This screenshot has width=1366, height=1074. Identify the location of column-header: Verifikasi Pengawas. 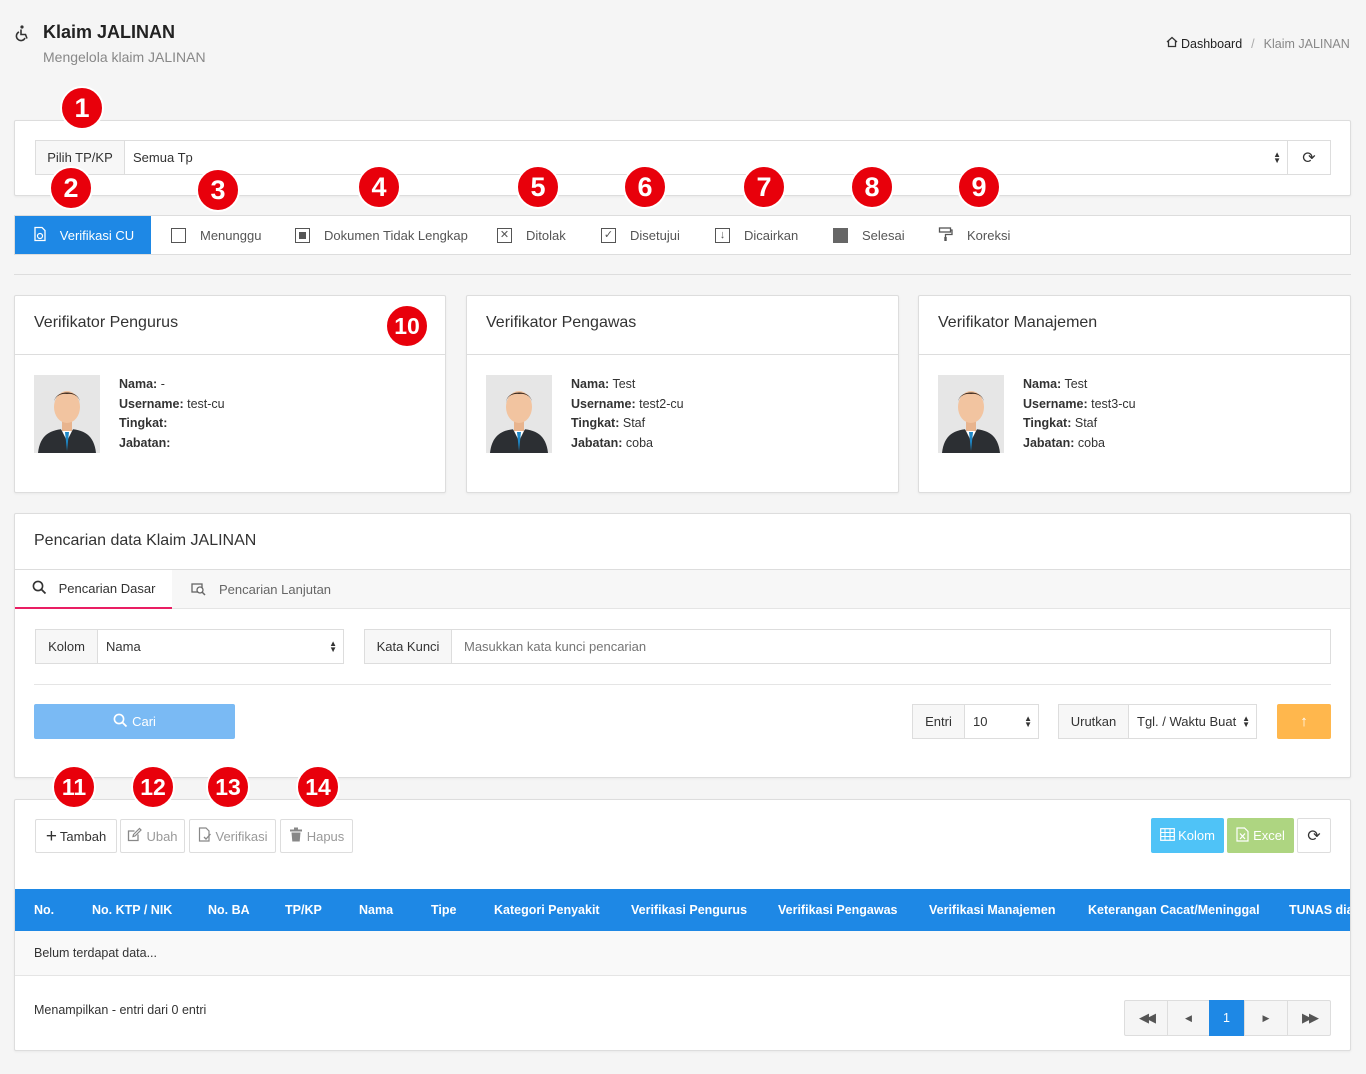
(838, 910).